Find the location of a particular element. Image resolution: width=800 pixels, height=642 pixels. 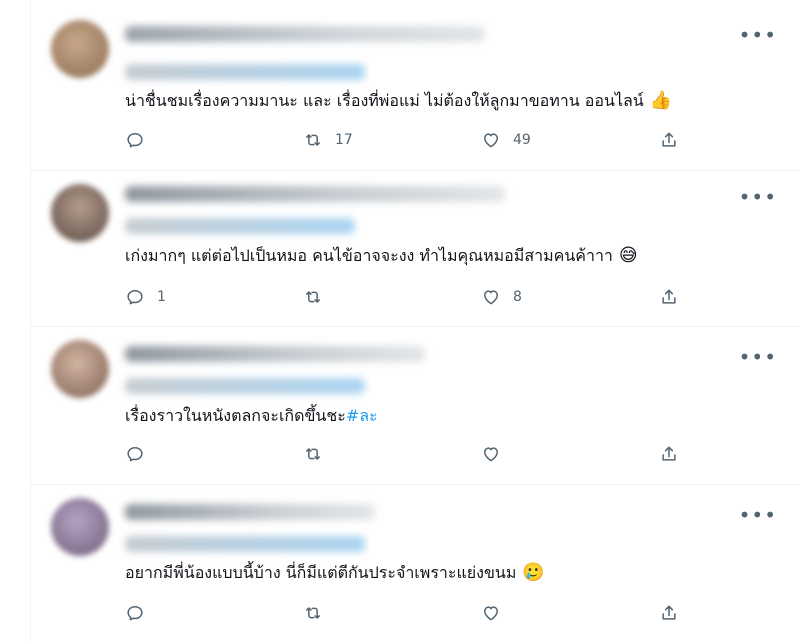

thumbs-up-emoji: 👍 is located at coordinates (661, 100).